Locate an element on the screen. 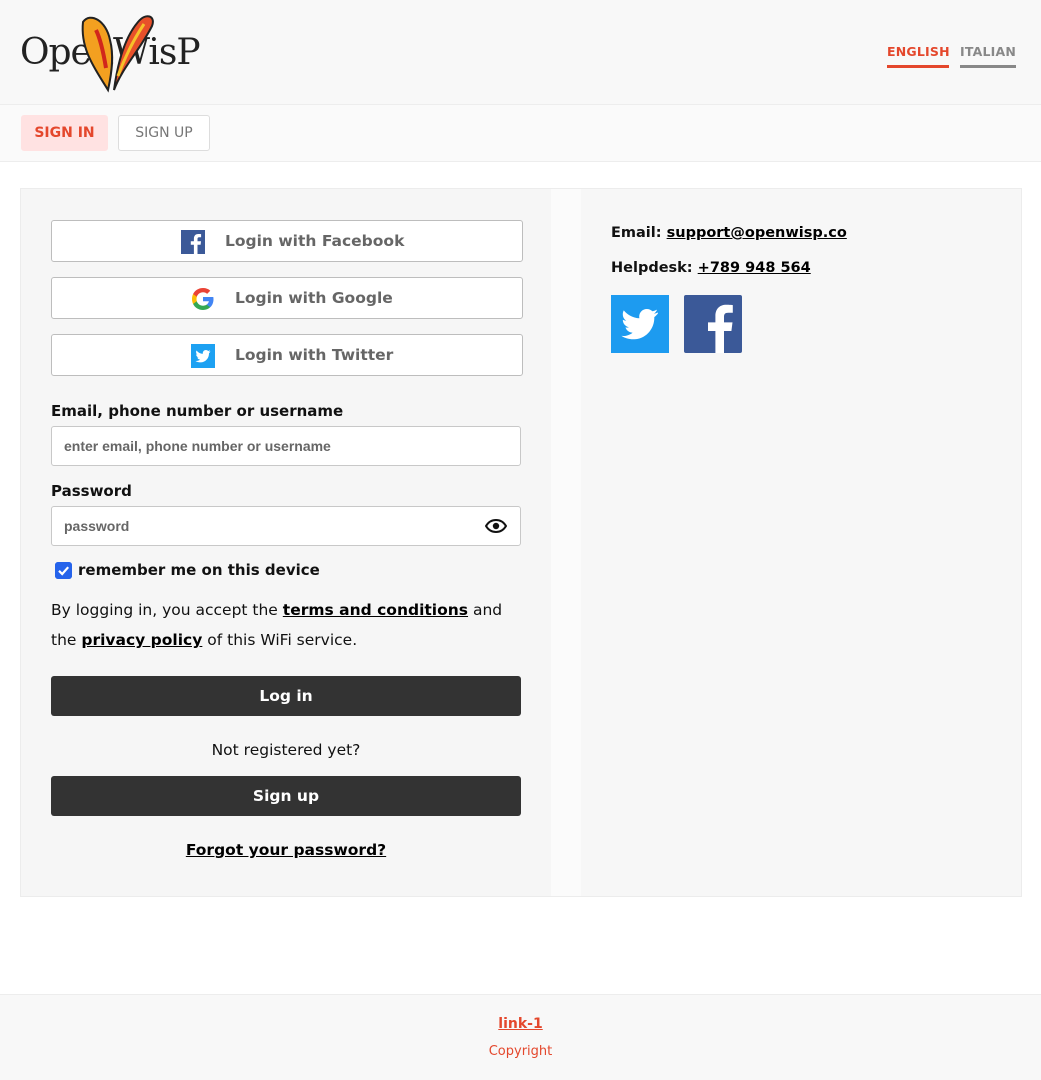 The height and width of the screenshot is (1080, 1041). facebook-login-button: Login with Facebook is located at coordinates (287, 241).